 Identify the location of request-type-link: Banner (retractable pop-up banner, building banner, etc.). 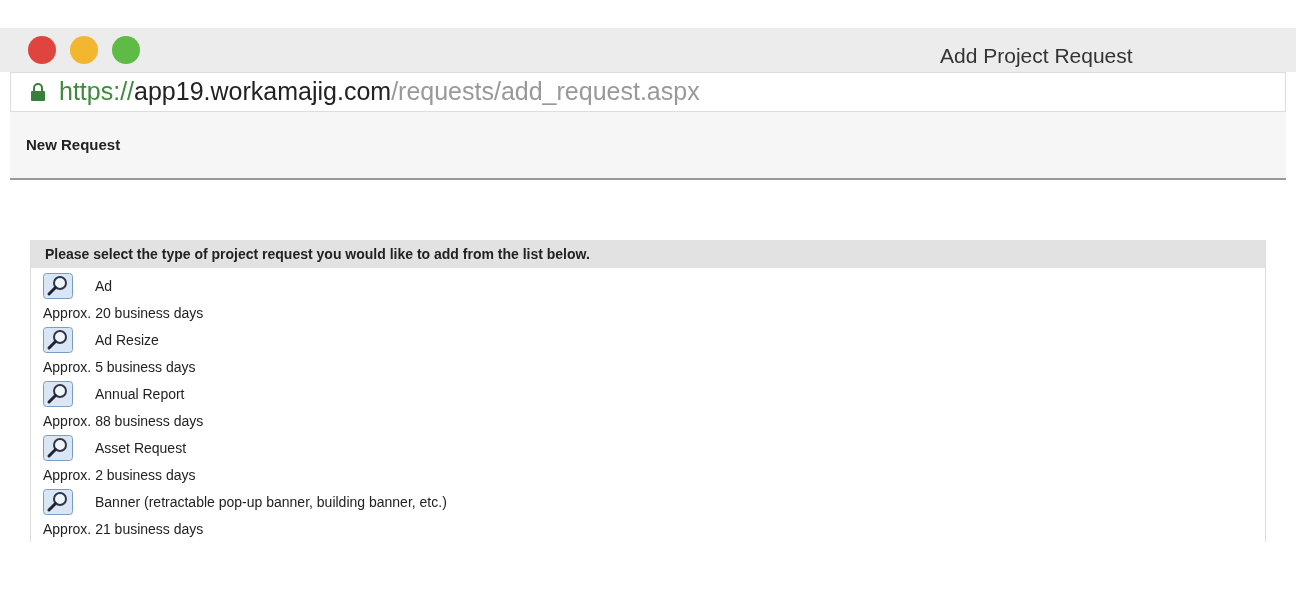
(271, 502).